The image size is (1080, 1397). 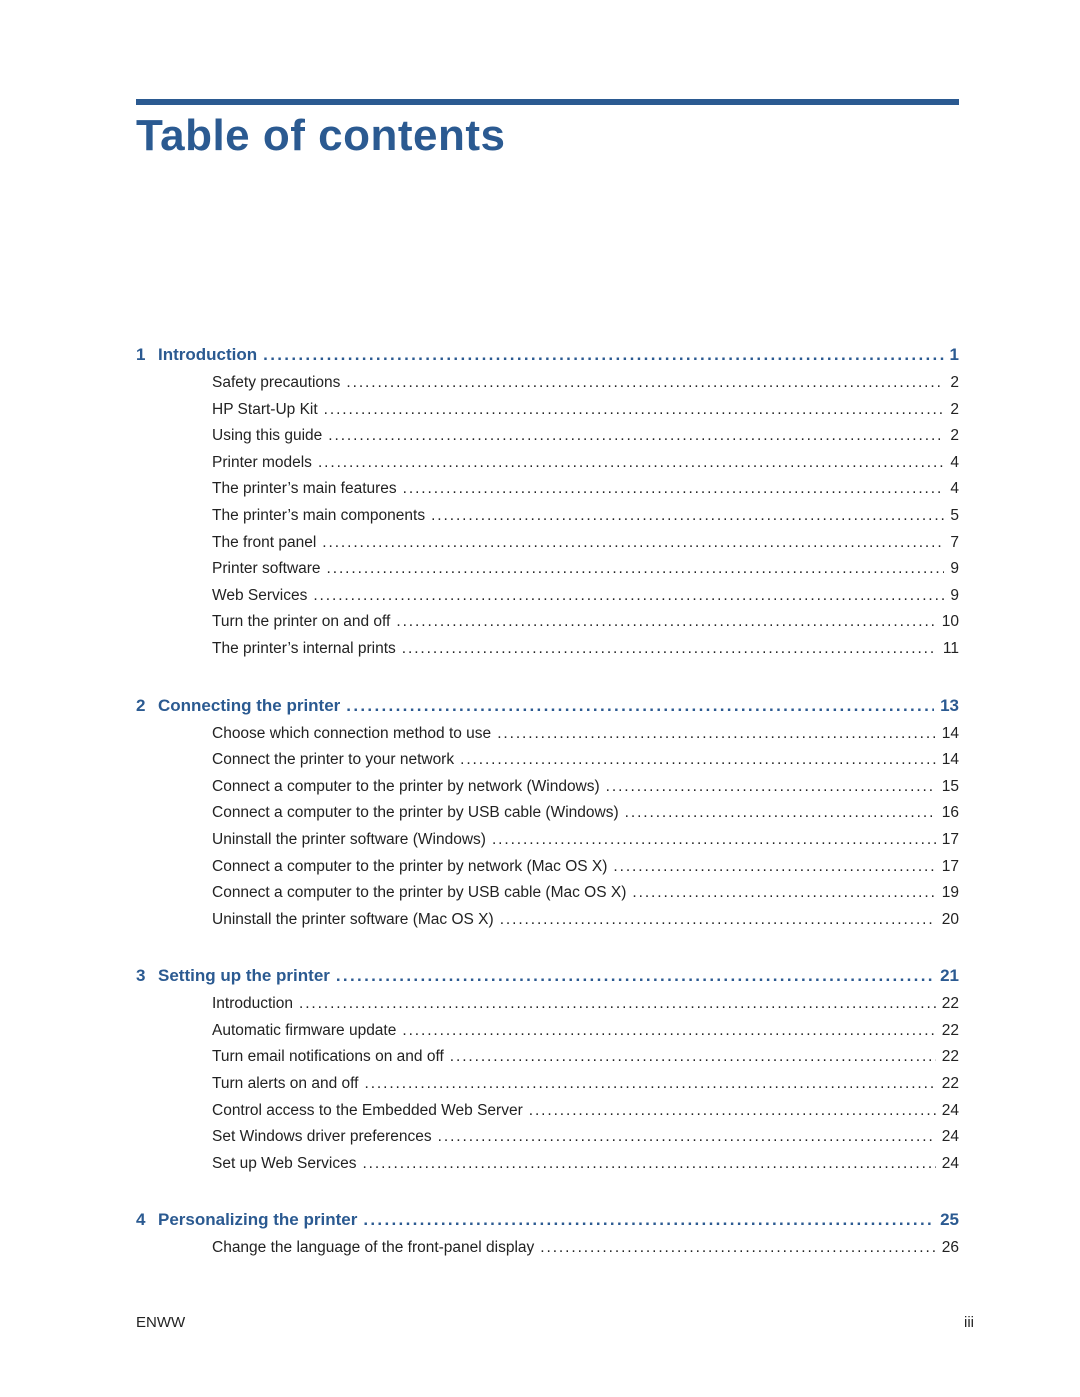 What do you see at coordinates (950, 622) in the screenshot?
I see `section-page-number: 10` at bounding box center [950, 622].